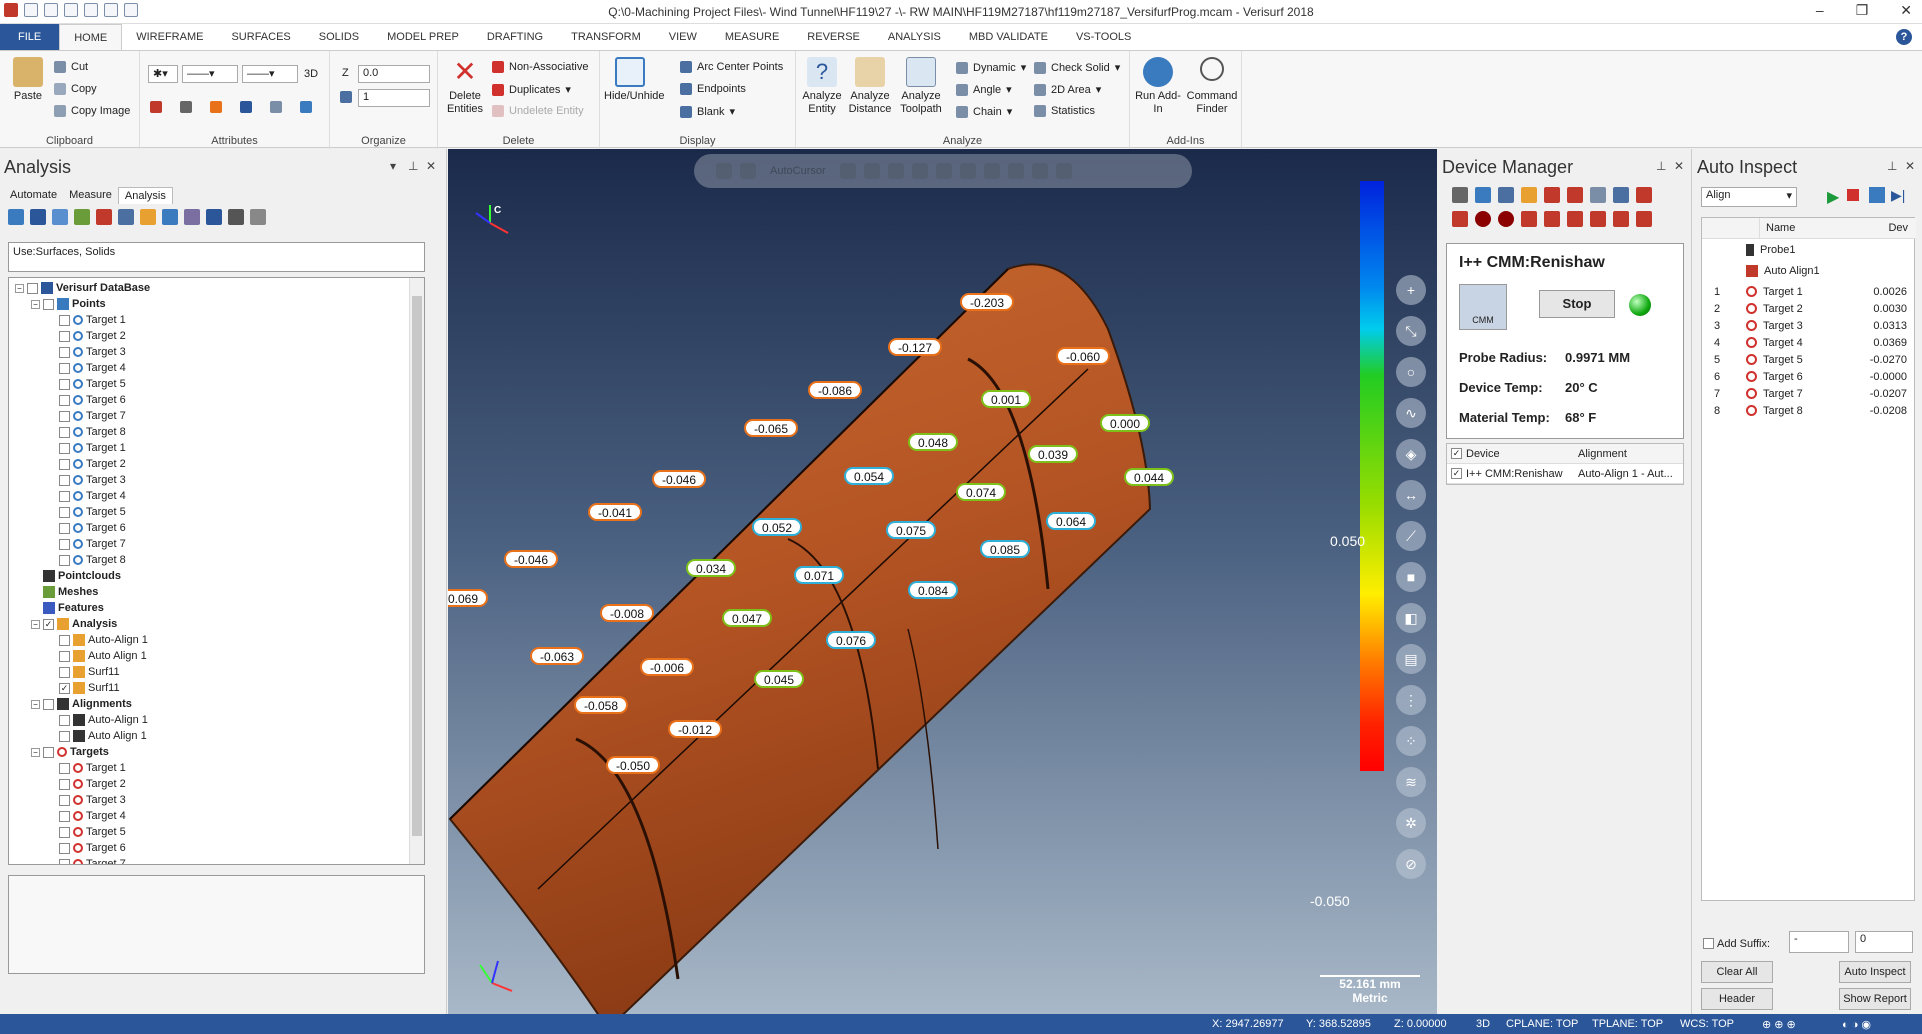  Describe the element at coordinates (86, 544) in the screenshot. I see `tree-item: Target 7` at that location.